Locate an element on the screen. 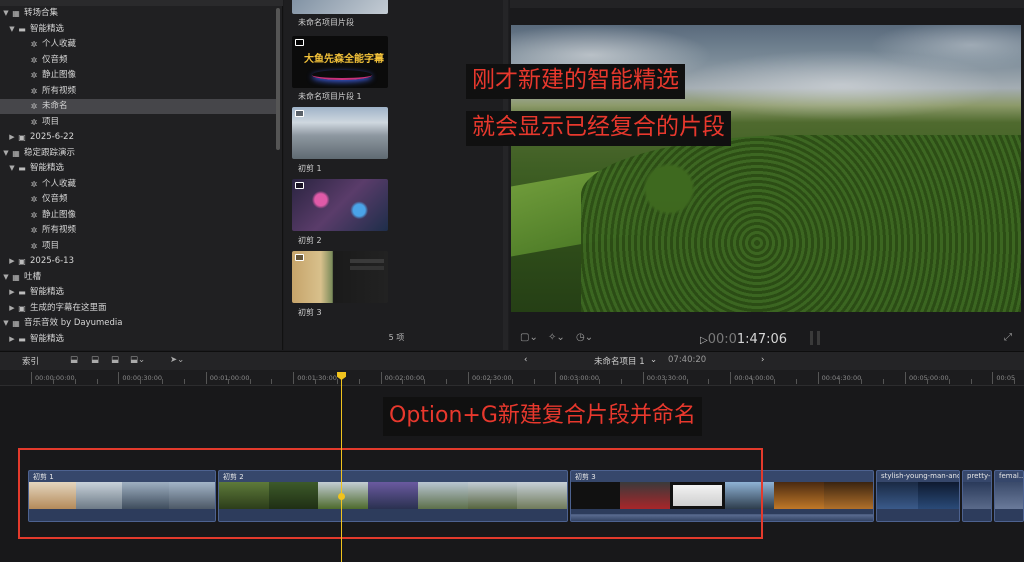 The image size is (1024, 562). history-back-button: ‹ is located at coordinates (525, 360).